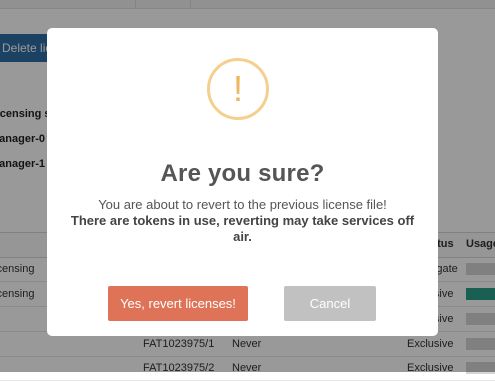 Image resolution: width=495 pixels, height=381 pixels. I want to click on dialog-title: Are you sure?, so click(242, 173).